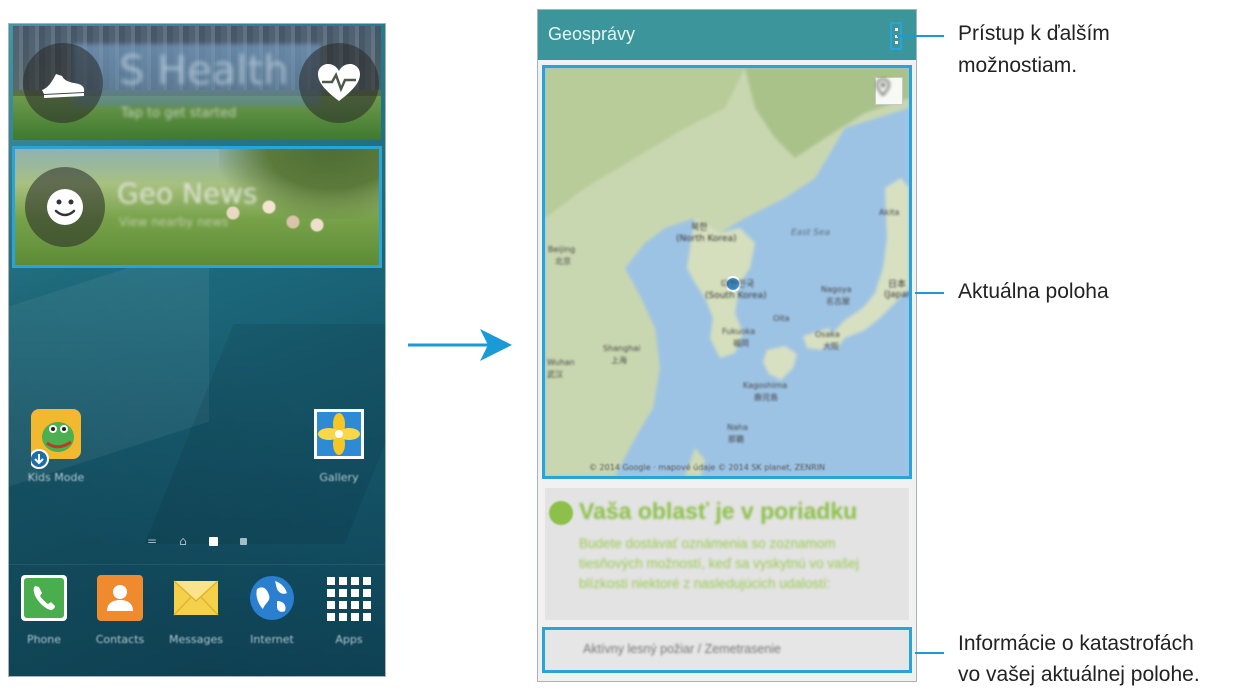  Describe the element at coordinates (1033, 291) in the screenshot. I see `callout-location: Aktuálna poloha` at that location.